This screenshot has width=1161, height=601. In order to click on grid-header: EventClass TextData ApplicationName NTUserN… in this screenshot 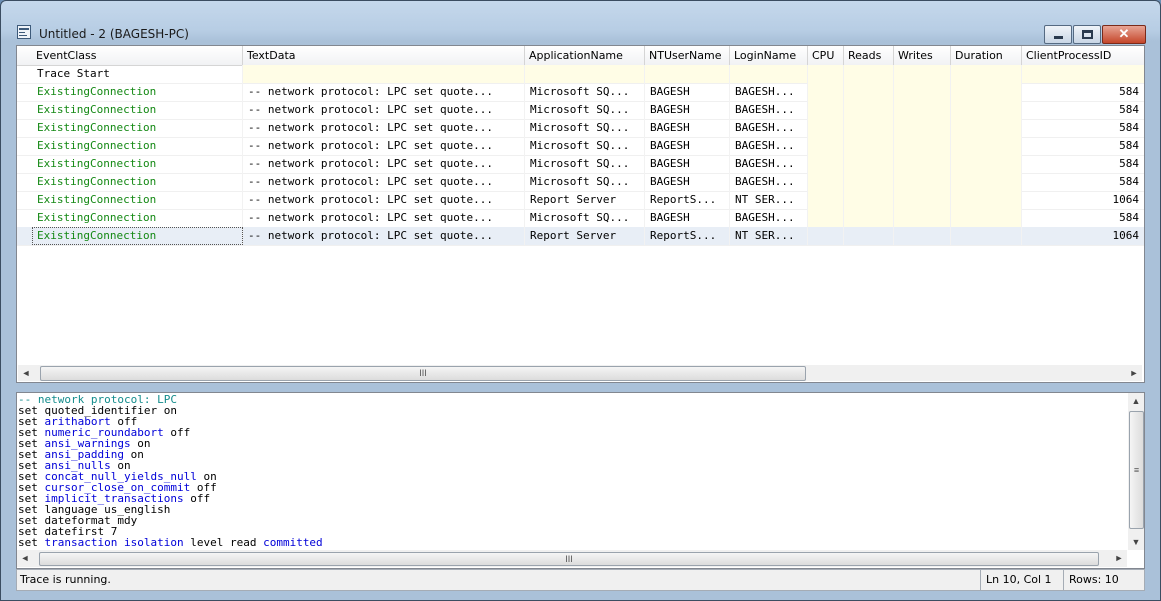, I will do `click(580, 56)`.